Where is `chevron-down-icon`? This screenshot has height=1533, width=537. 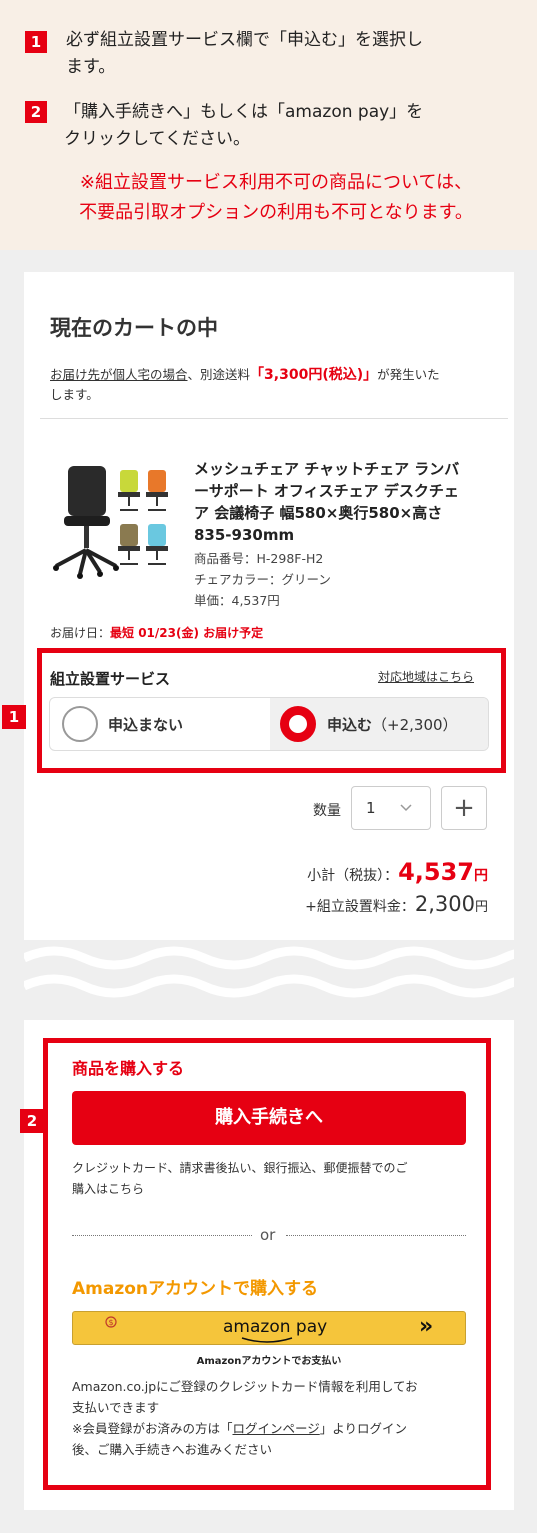 chevron-down-icon is located at coordinates (406, 808).